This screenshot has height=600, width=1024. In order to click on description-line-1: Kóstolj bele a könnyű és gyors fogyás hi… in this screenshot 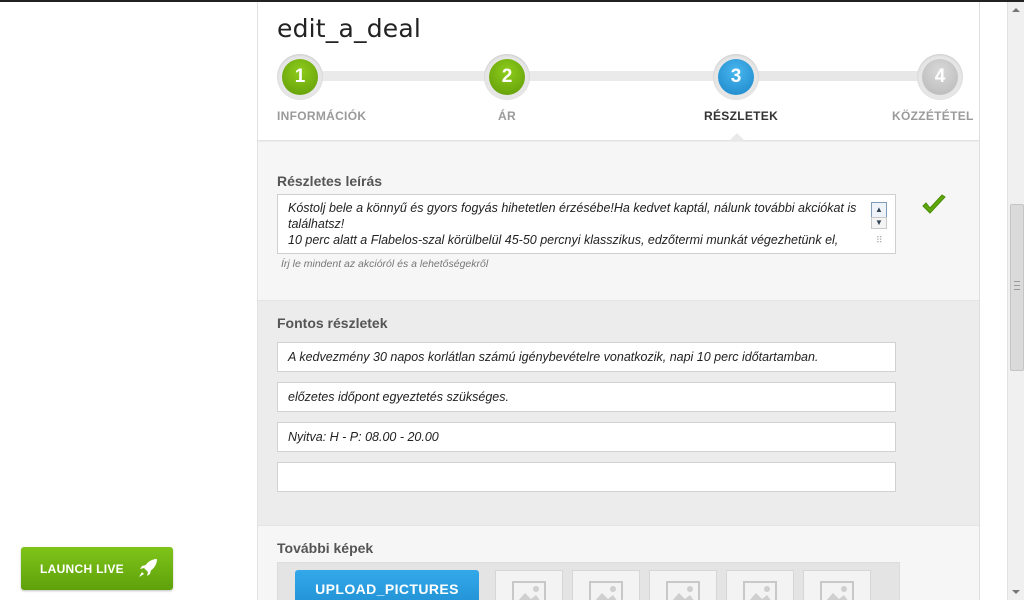, I will do `click(572, 208)`.